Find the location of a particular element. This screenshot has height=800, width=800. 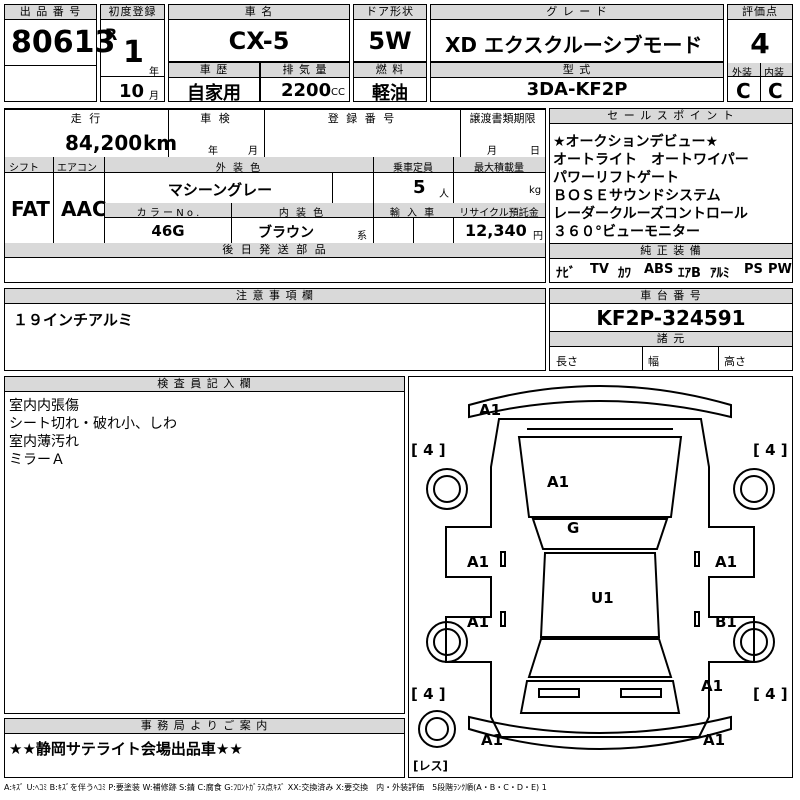

tire-fr-value: 4 is located at coordinates (770, 450).